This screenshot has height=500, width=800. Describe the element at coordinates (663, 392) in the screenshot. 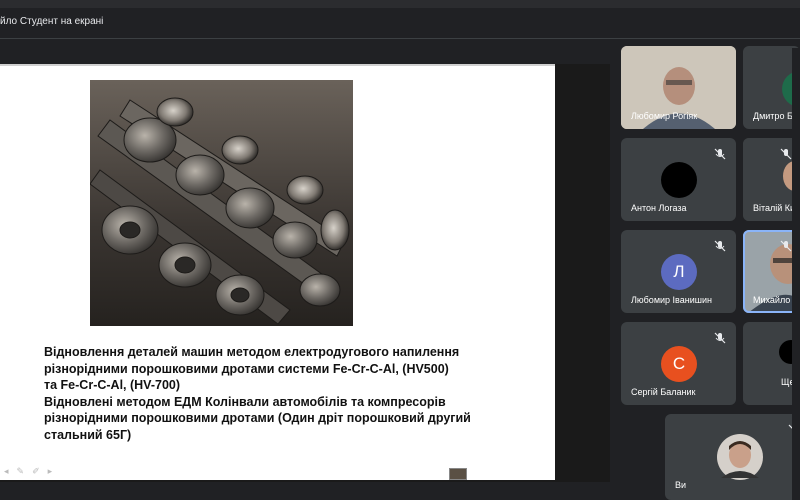

I see `participant-name: Сергій Баланик` at that location.